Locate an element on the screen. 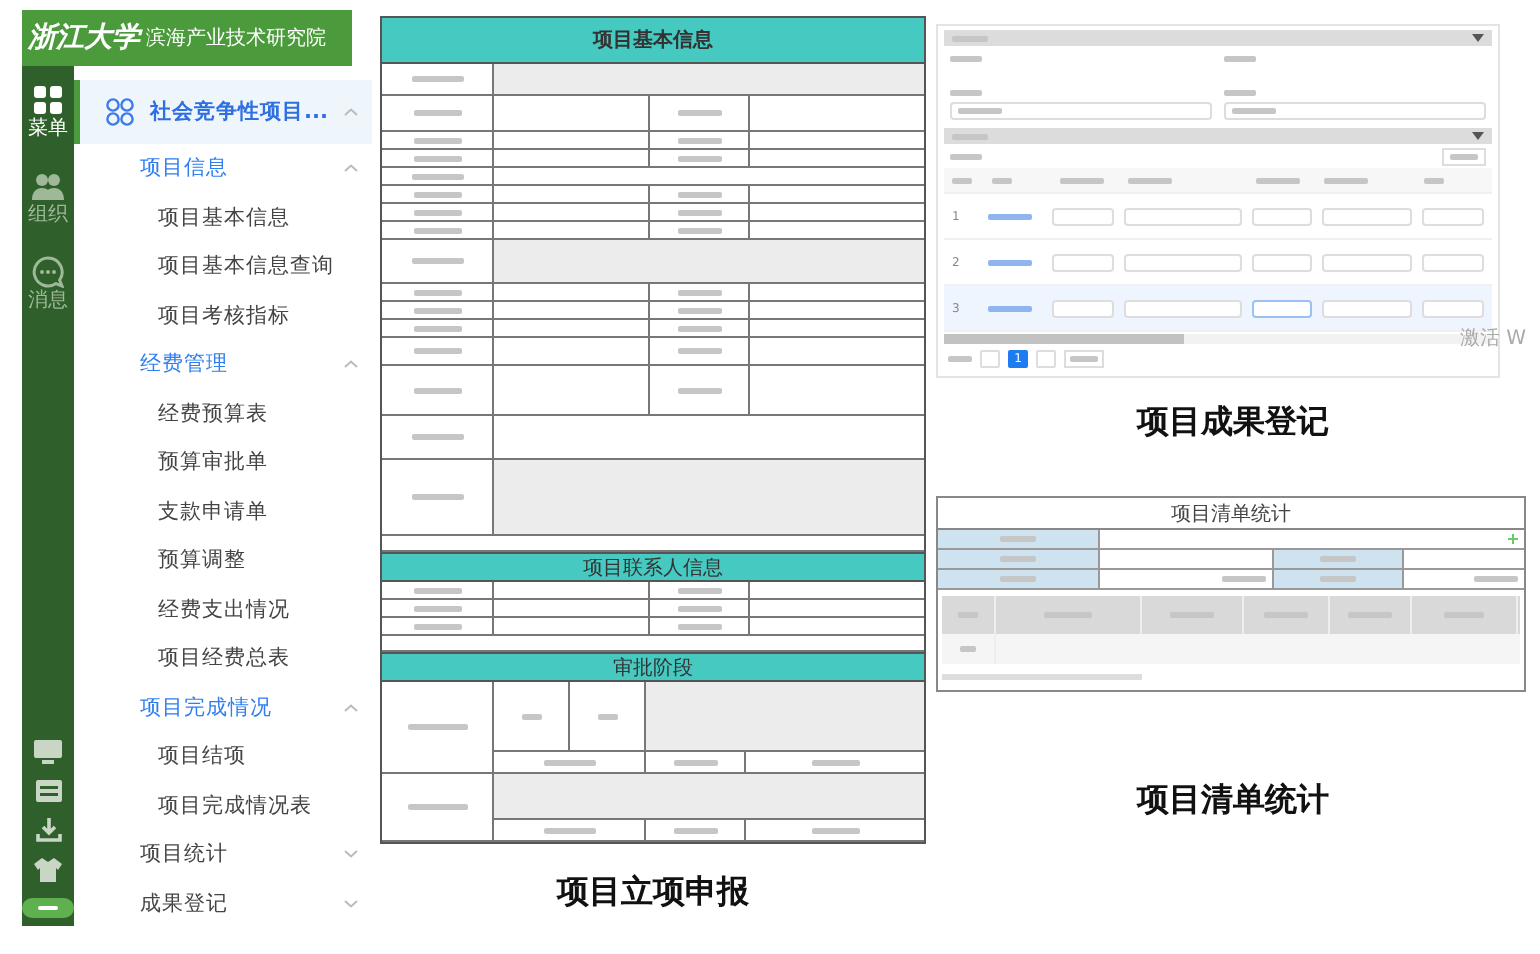 Image resolution: width=1540 pixels, height=954 pixels. menu-item: 支款申请单 is located at coordinates (223, 511).